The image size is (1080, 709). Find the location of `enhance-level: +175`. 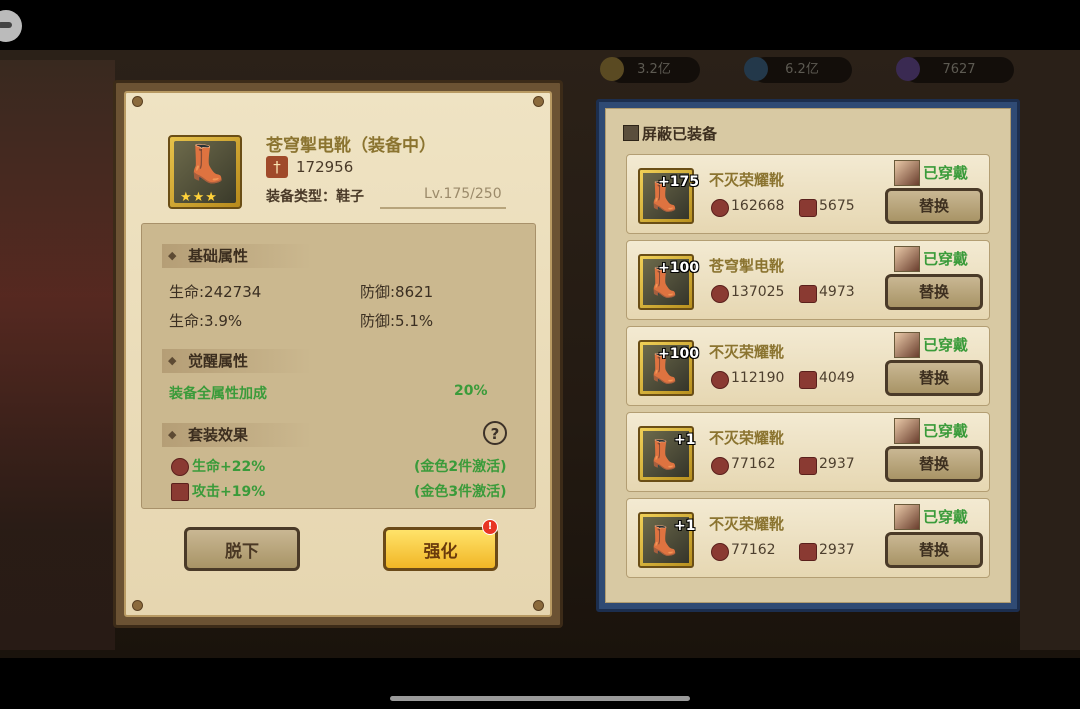

enhance-level: +175 is located at coordinates (678, 182).